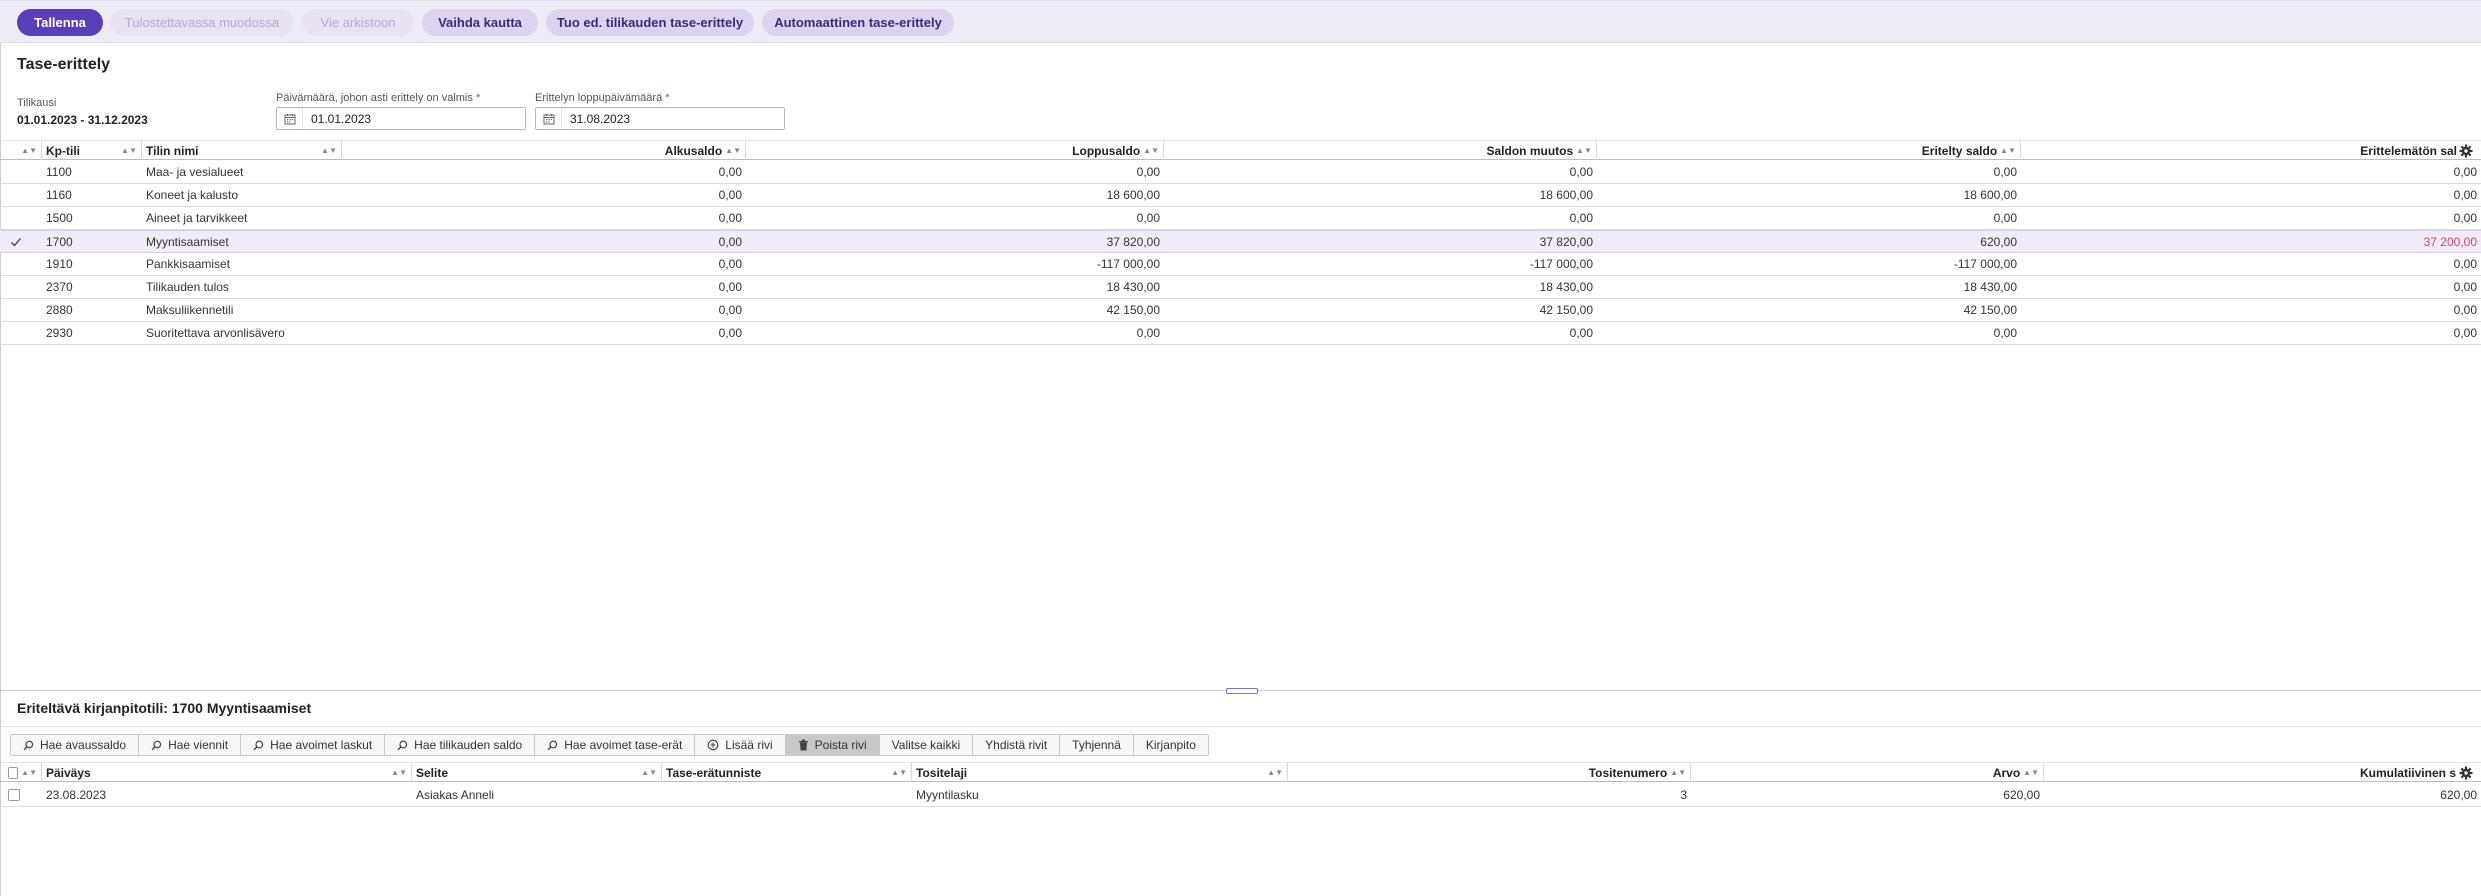 This screenshot has height=896, width=2481. I want to click on date-ready-input: 01.01.2023, so click(401, 118).